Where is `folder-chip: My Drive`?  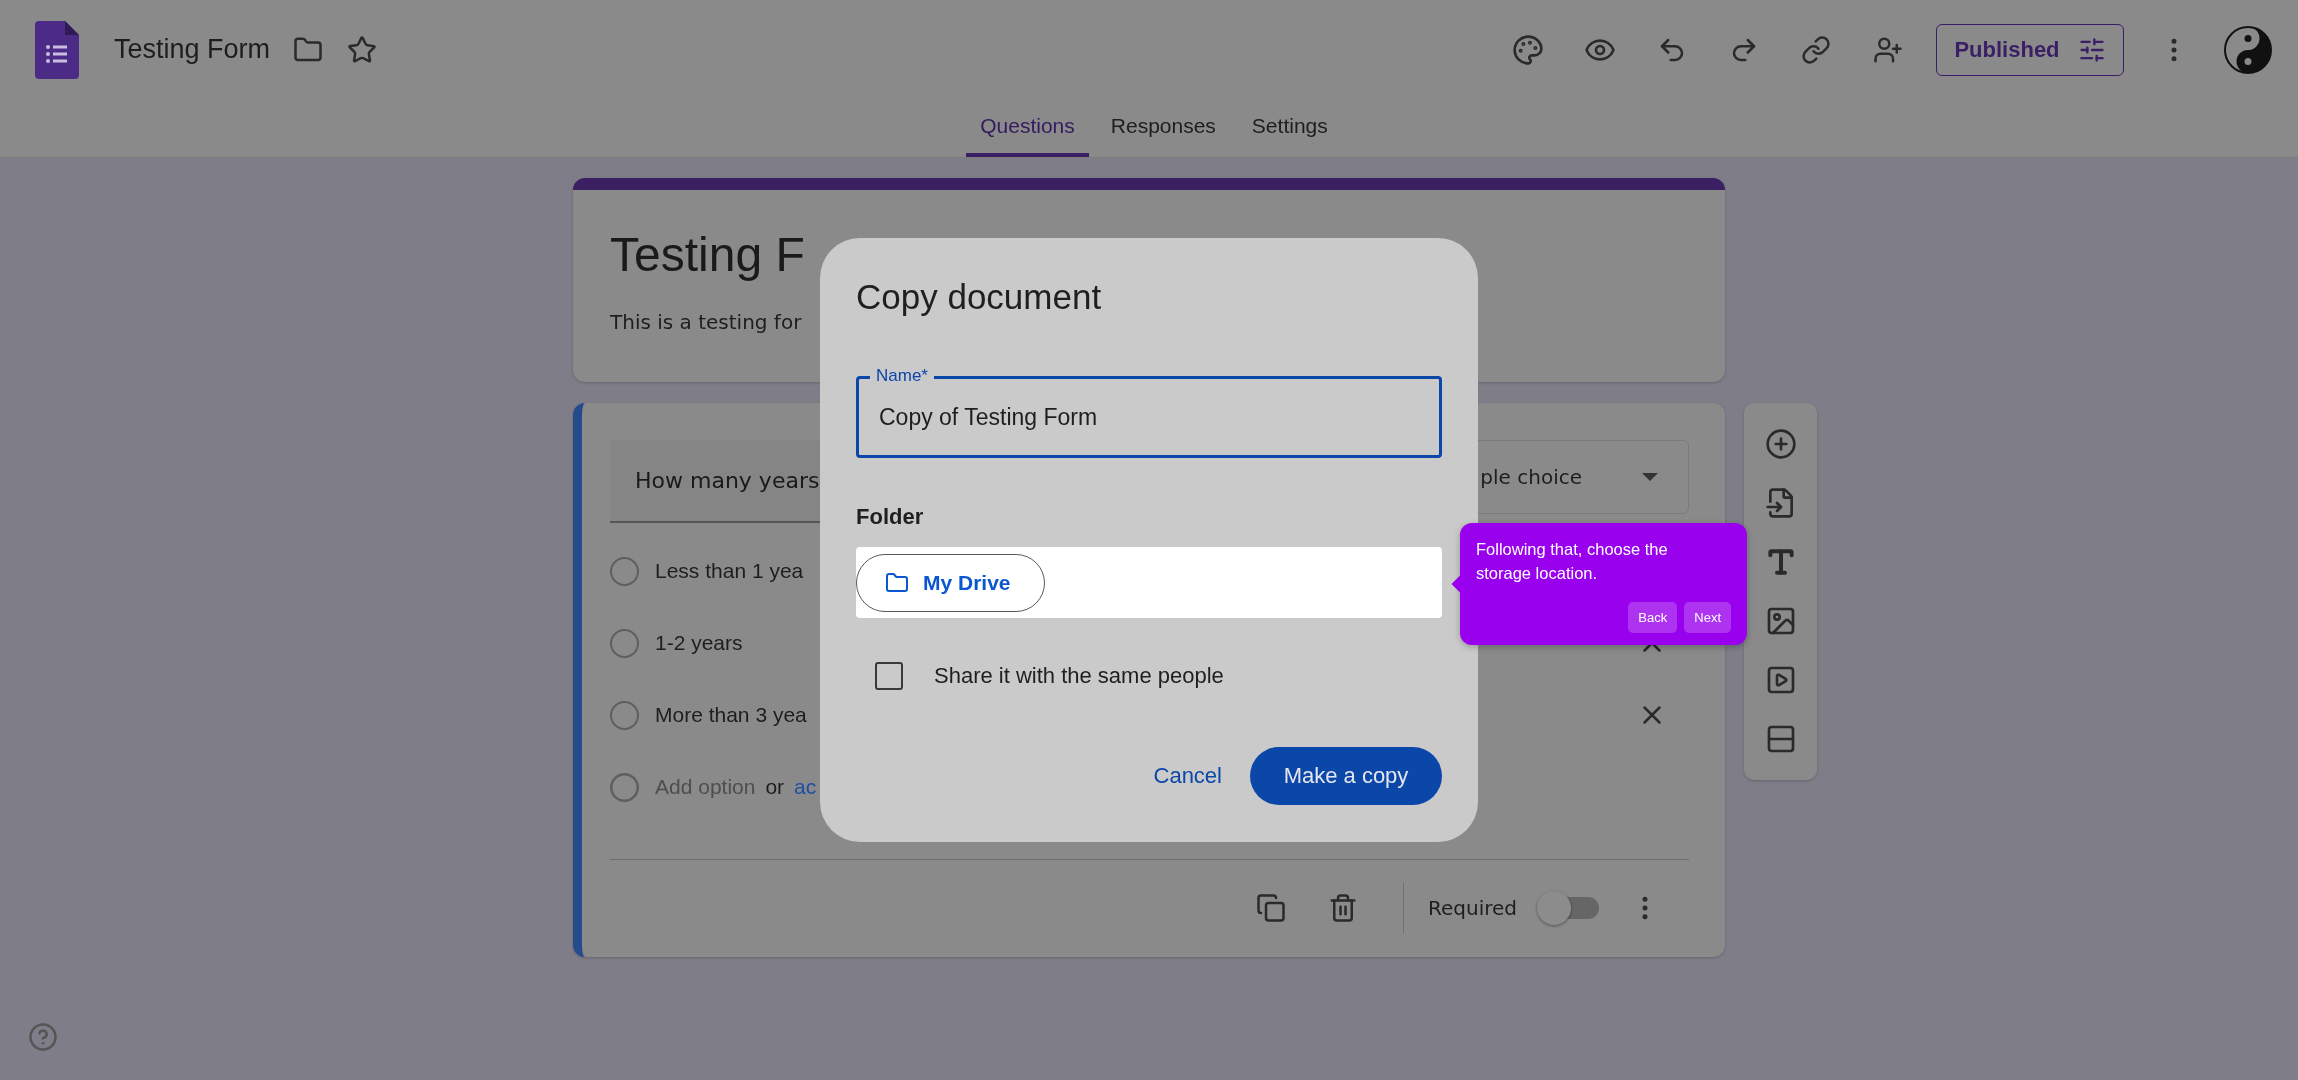
folder-chip: My Drive is located at coordinates (950, 582).